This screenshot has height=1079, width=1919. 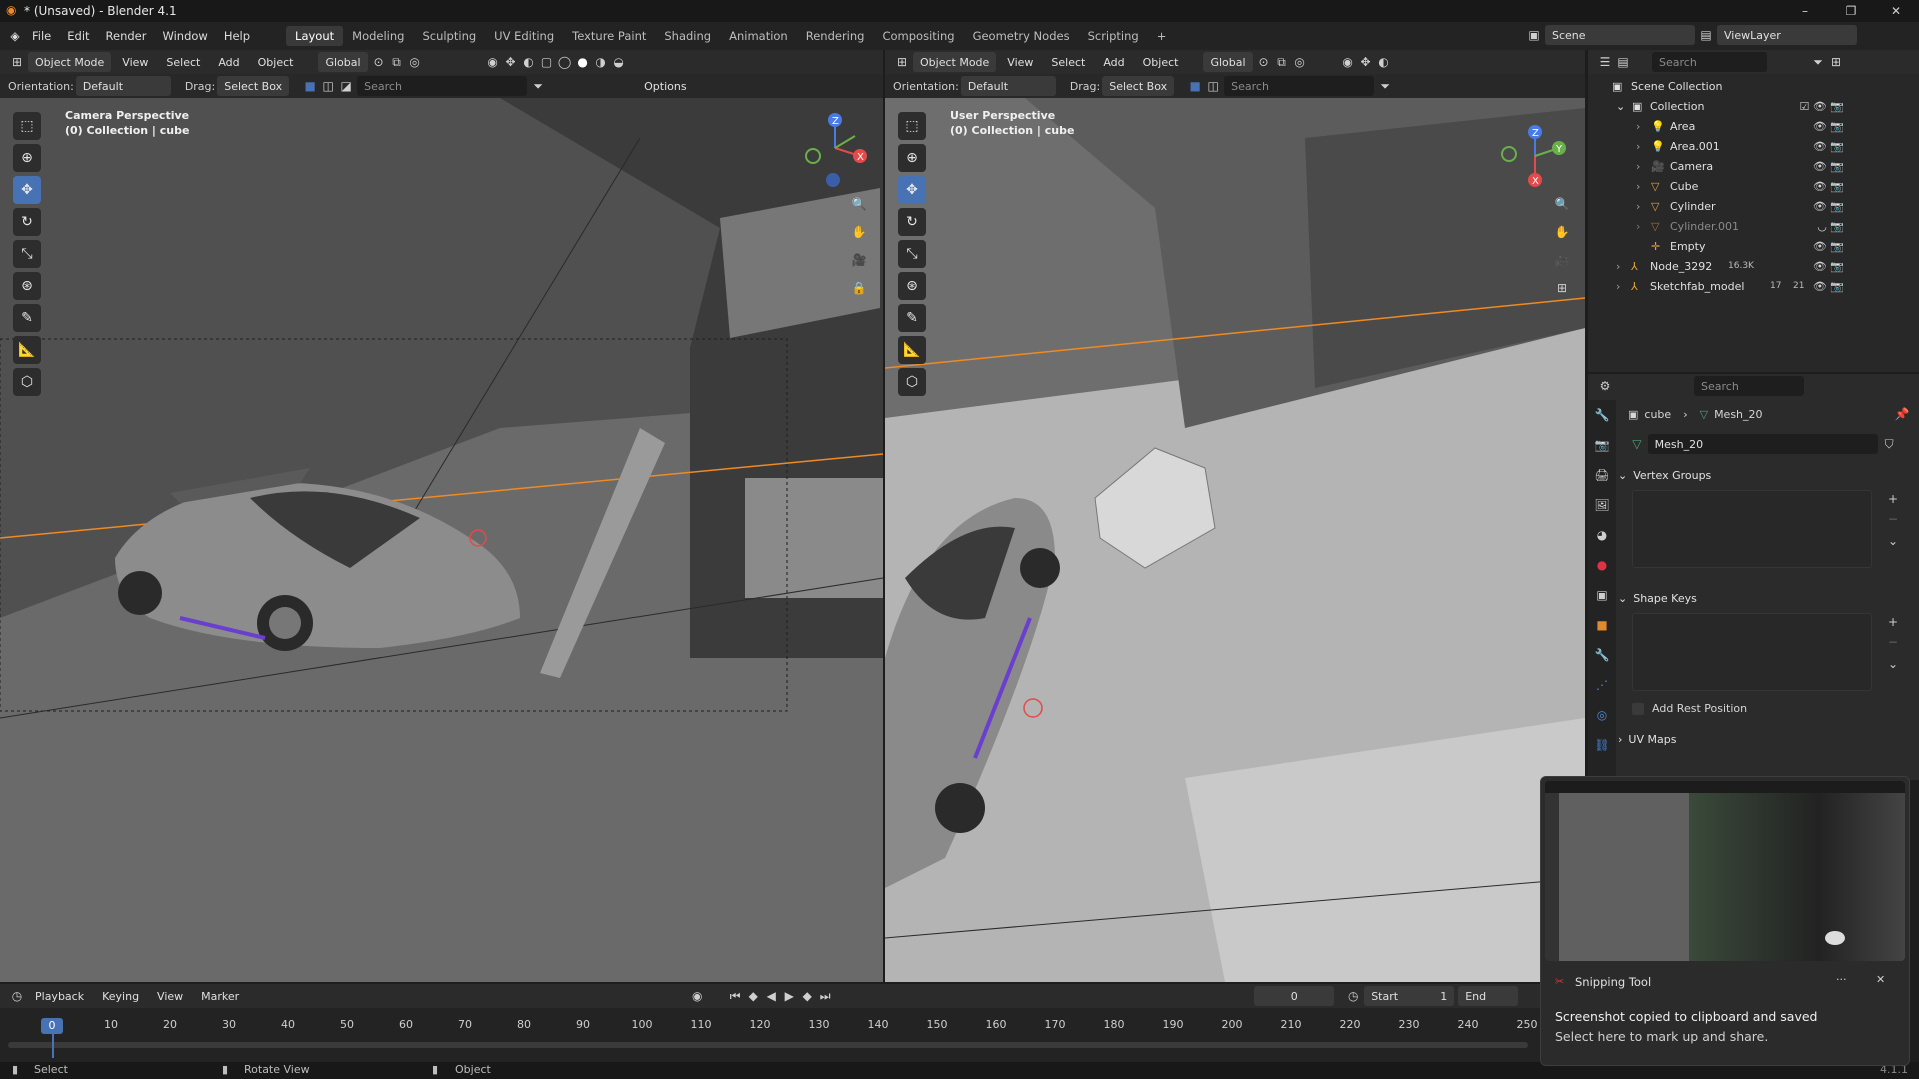 What do you see at coordinates (310, 86) in the screenshot?
I see `select-mode-icon: ■` at bounding box center [310, 86].